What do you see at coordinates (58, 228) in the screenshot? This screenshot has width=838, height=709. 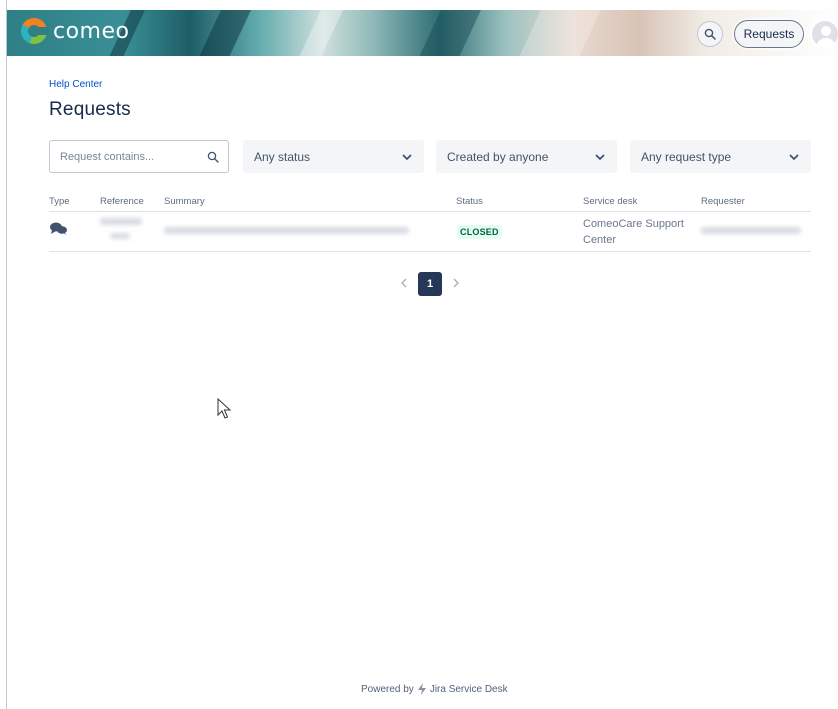 I see `chat-bubbles-icon` at bounding box center [58, 228].